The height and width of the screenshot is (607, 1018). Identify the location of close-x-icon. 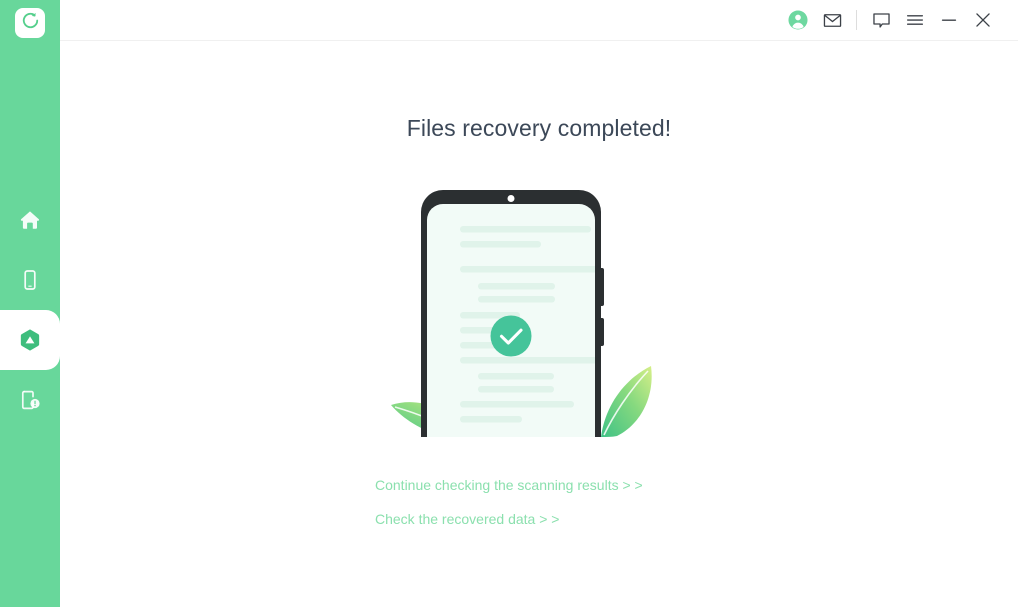
(983, 20).